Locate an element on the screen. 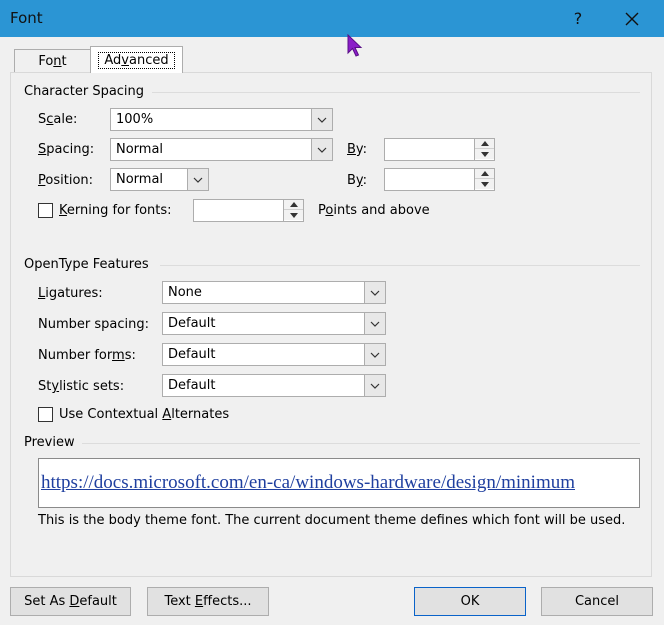 The height and width of the screenshot is (625, 664). opentype-heading: OpenType Features is located at coordinates (86, 264).